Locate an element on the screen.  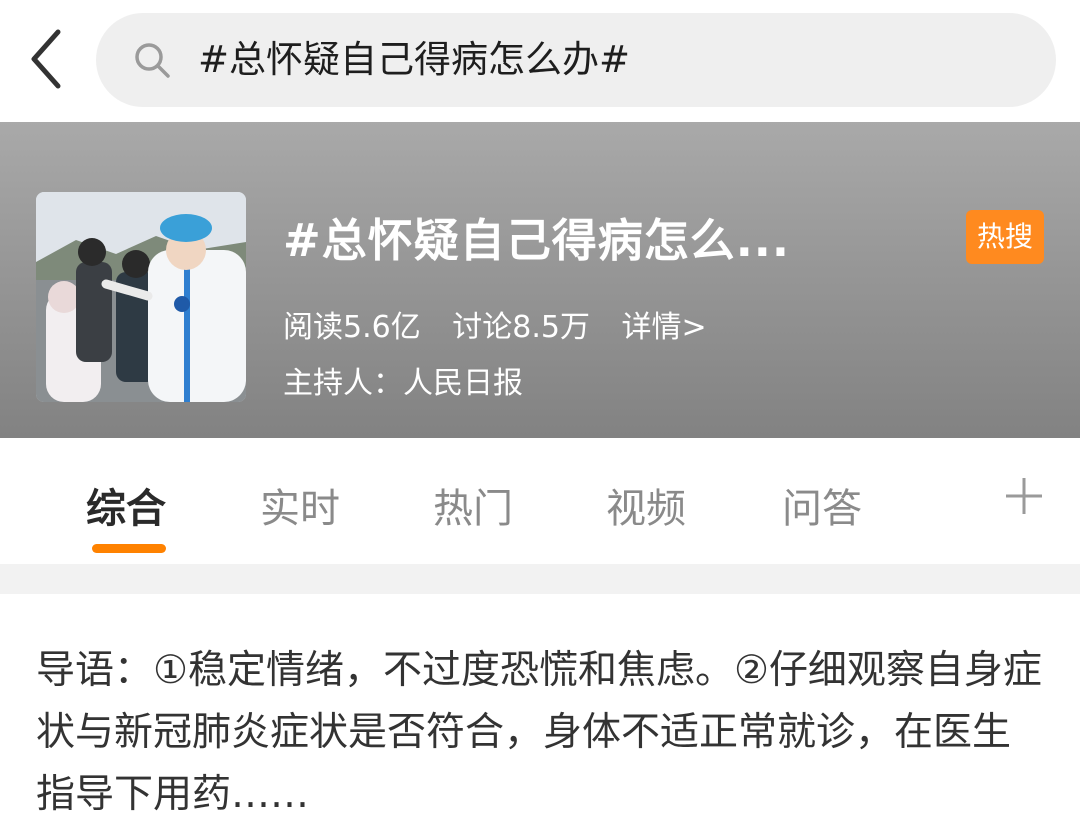
tab-comprehensive: 综合 is located at coordinates (126, 505).